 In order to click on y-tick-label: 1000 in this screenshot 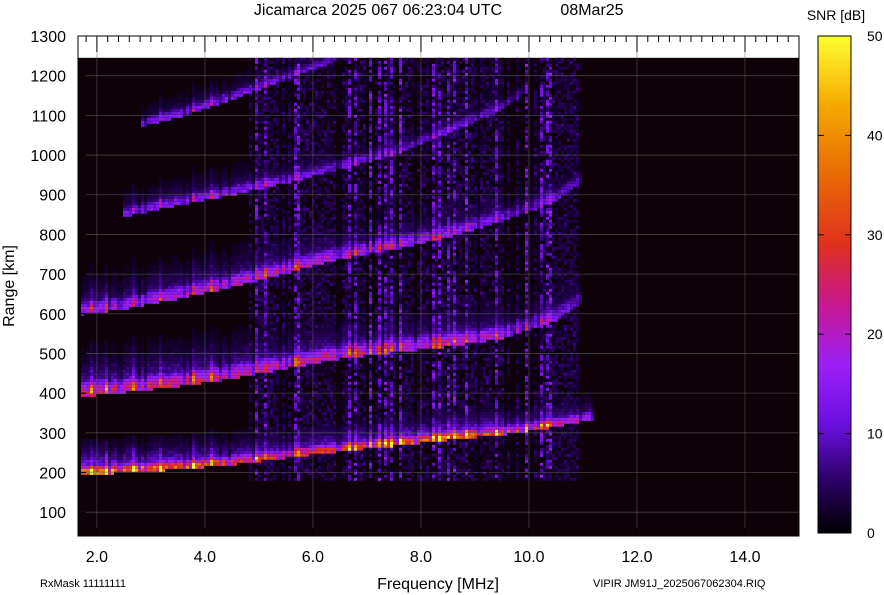, I will do `click(48, 156)`.